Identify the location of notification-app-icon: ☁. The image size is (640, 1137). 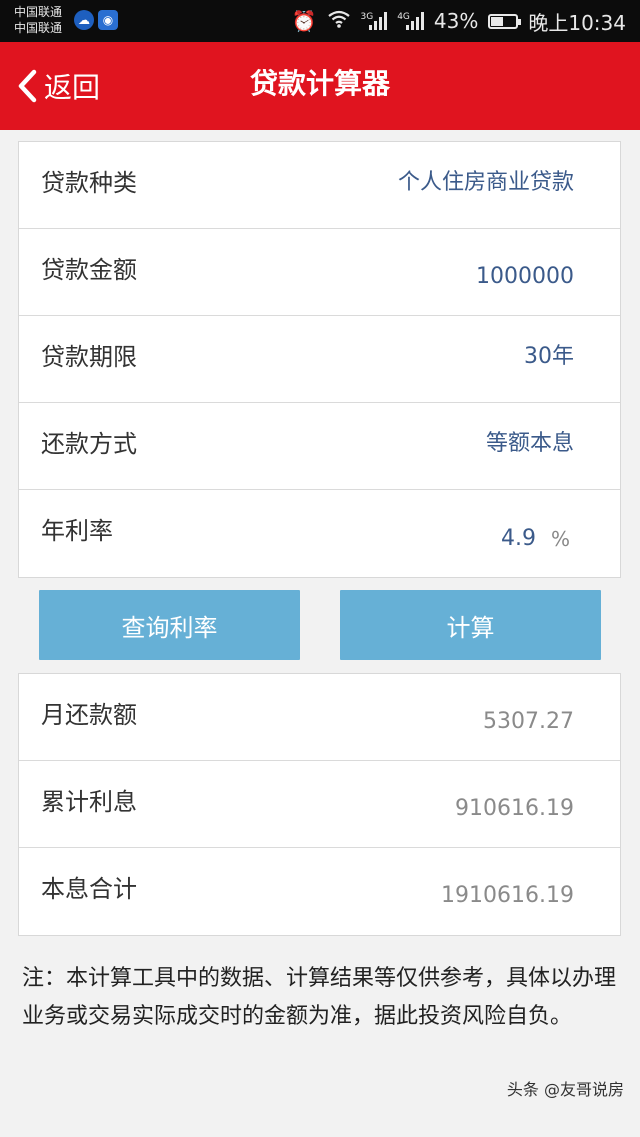
(84, 20).